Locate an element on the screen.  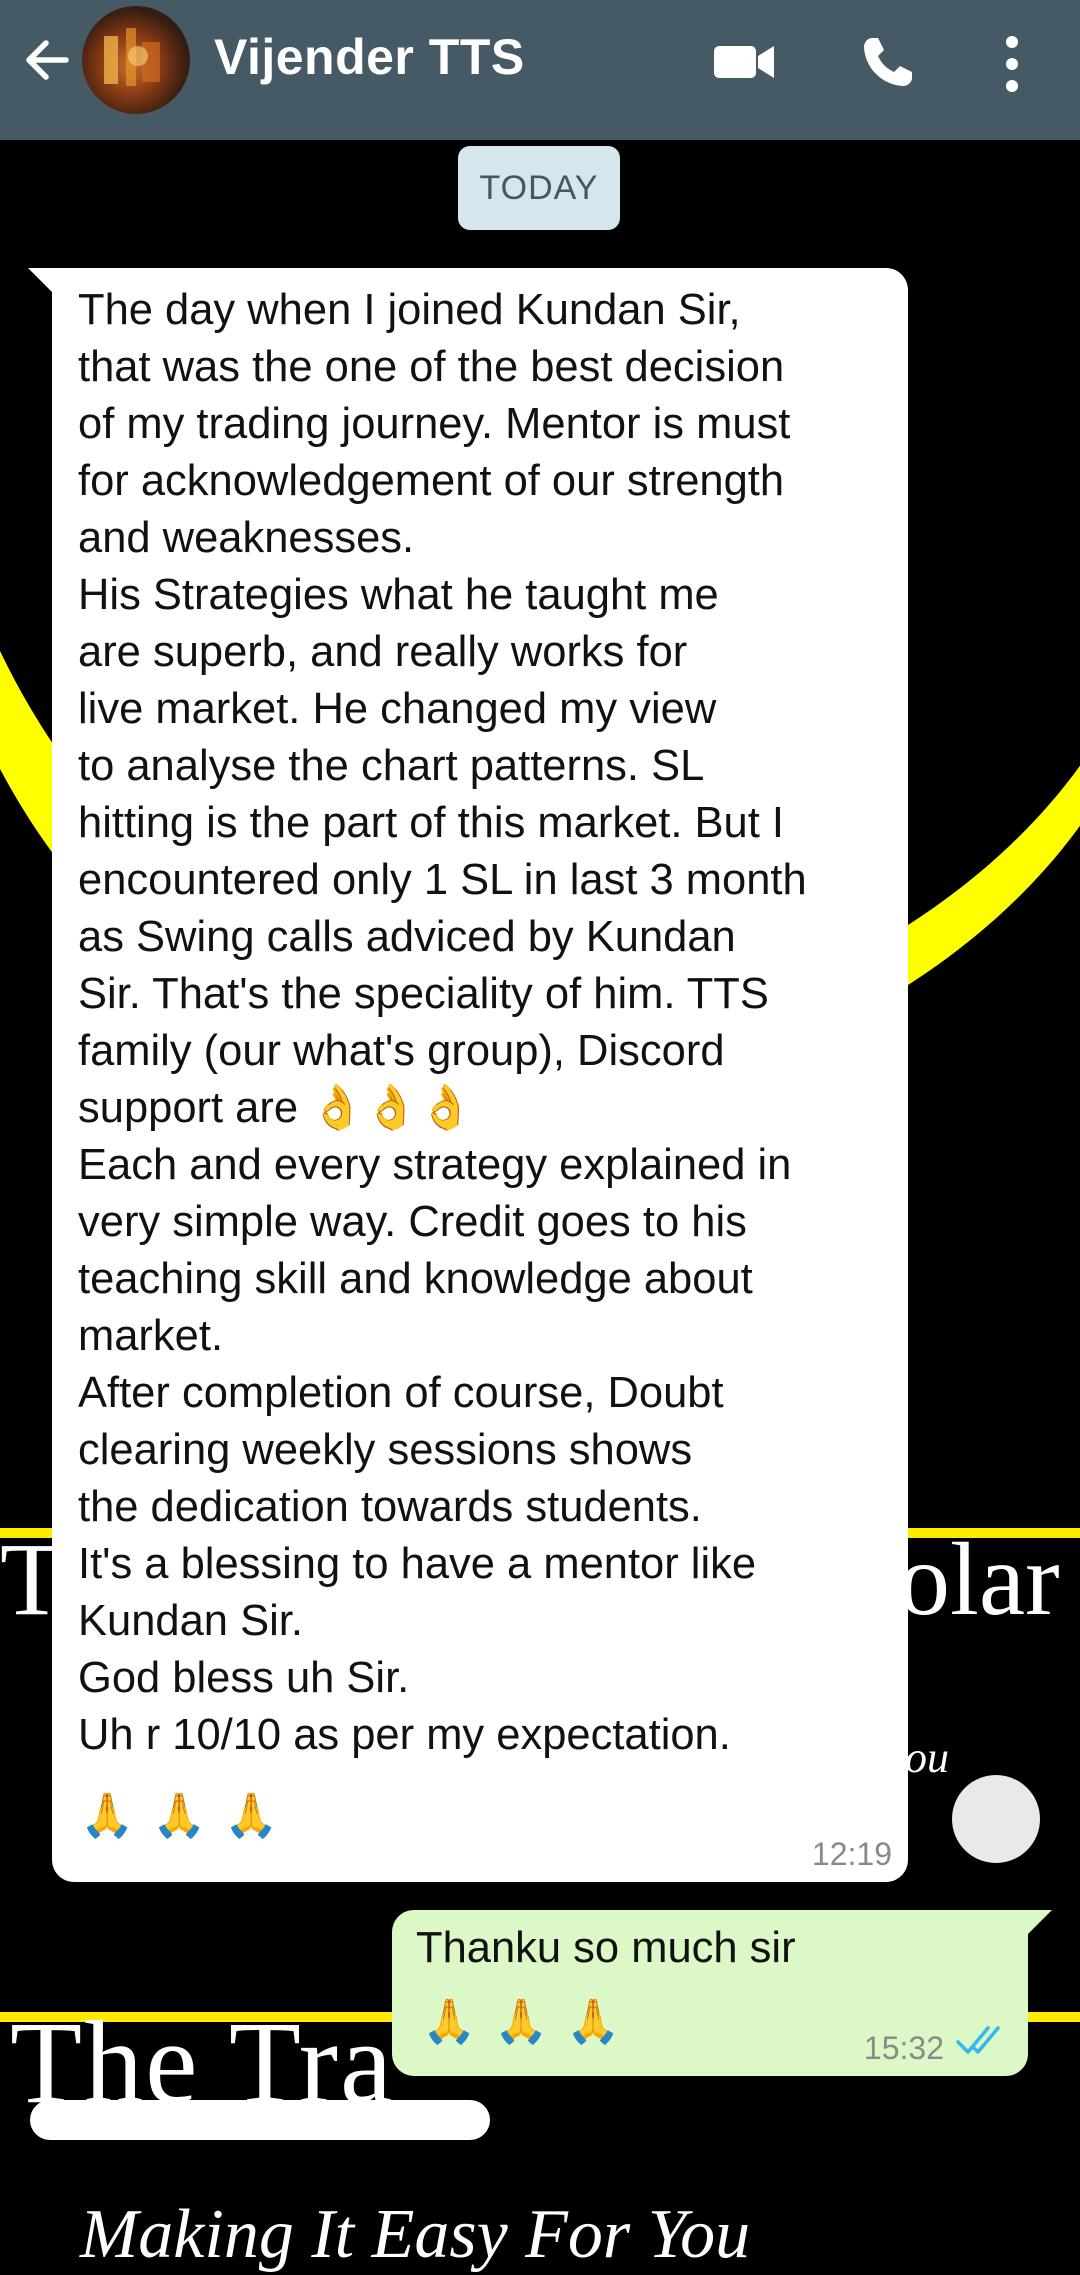
back-arrow-icon is located at coordinates (48, 60).